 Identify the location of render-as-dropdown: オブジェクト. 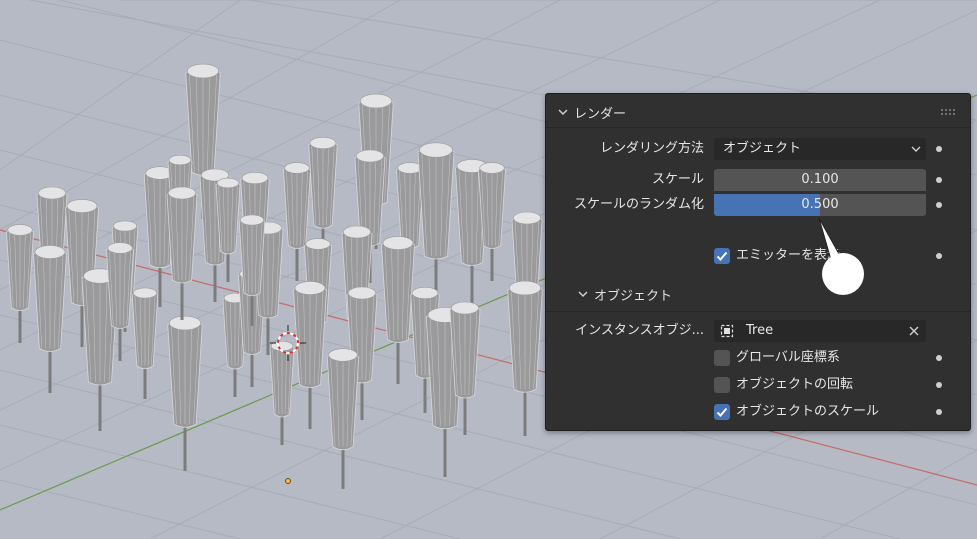
(820, 149).